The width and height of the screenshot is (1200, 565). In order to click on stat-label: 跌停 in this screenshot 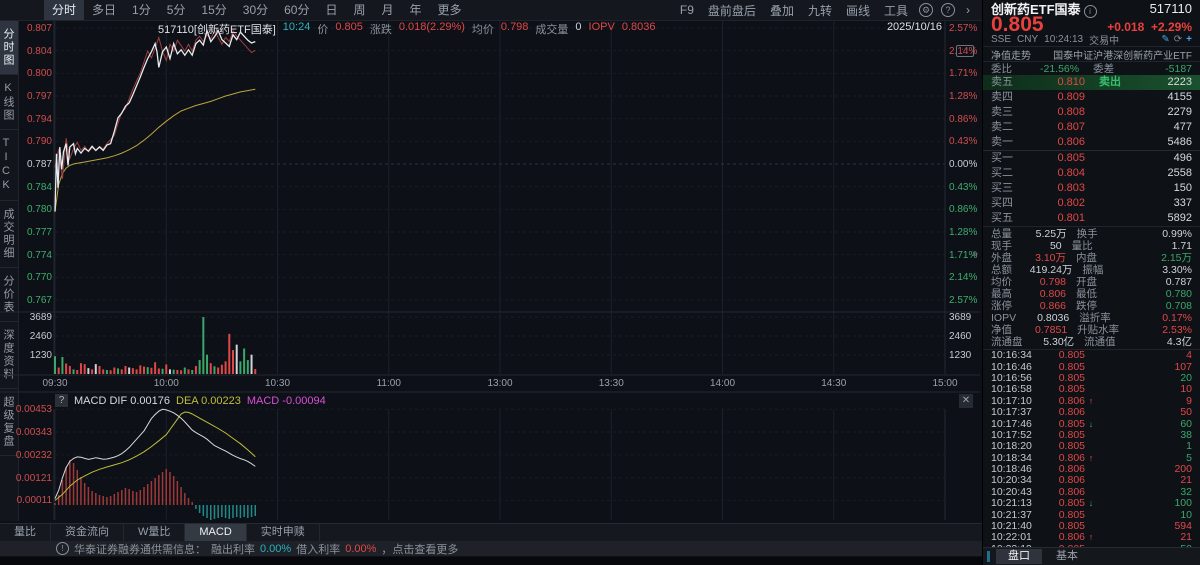, I will do `click(1086, 306)`.